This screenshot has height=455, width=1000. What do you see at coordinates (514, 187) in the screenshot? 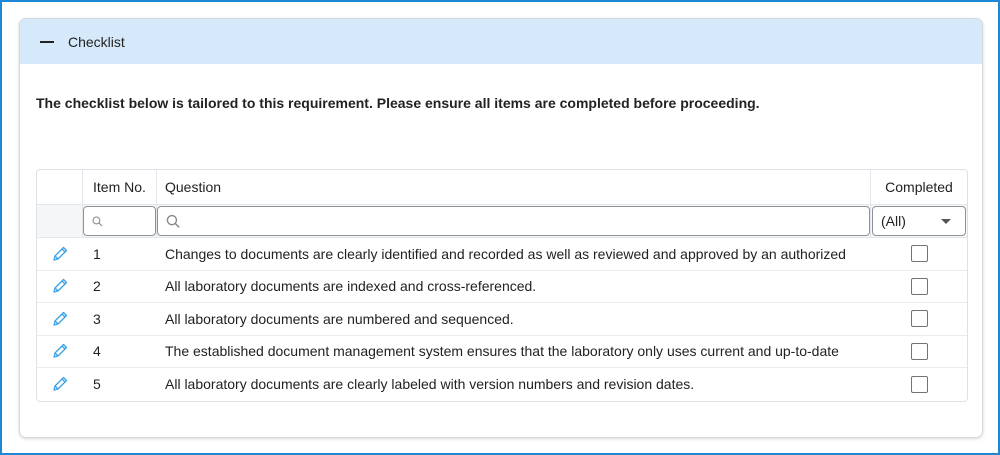
I see `header-question: Question` at bounding box center [514, 187].